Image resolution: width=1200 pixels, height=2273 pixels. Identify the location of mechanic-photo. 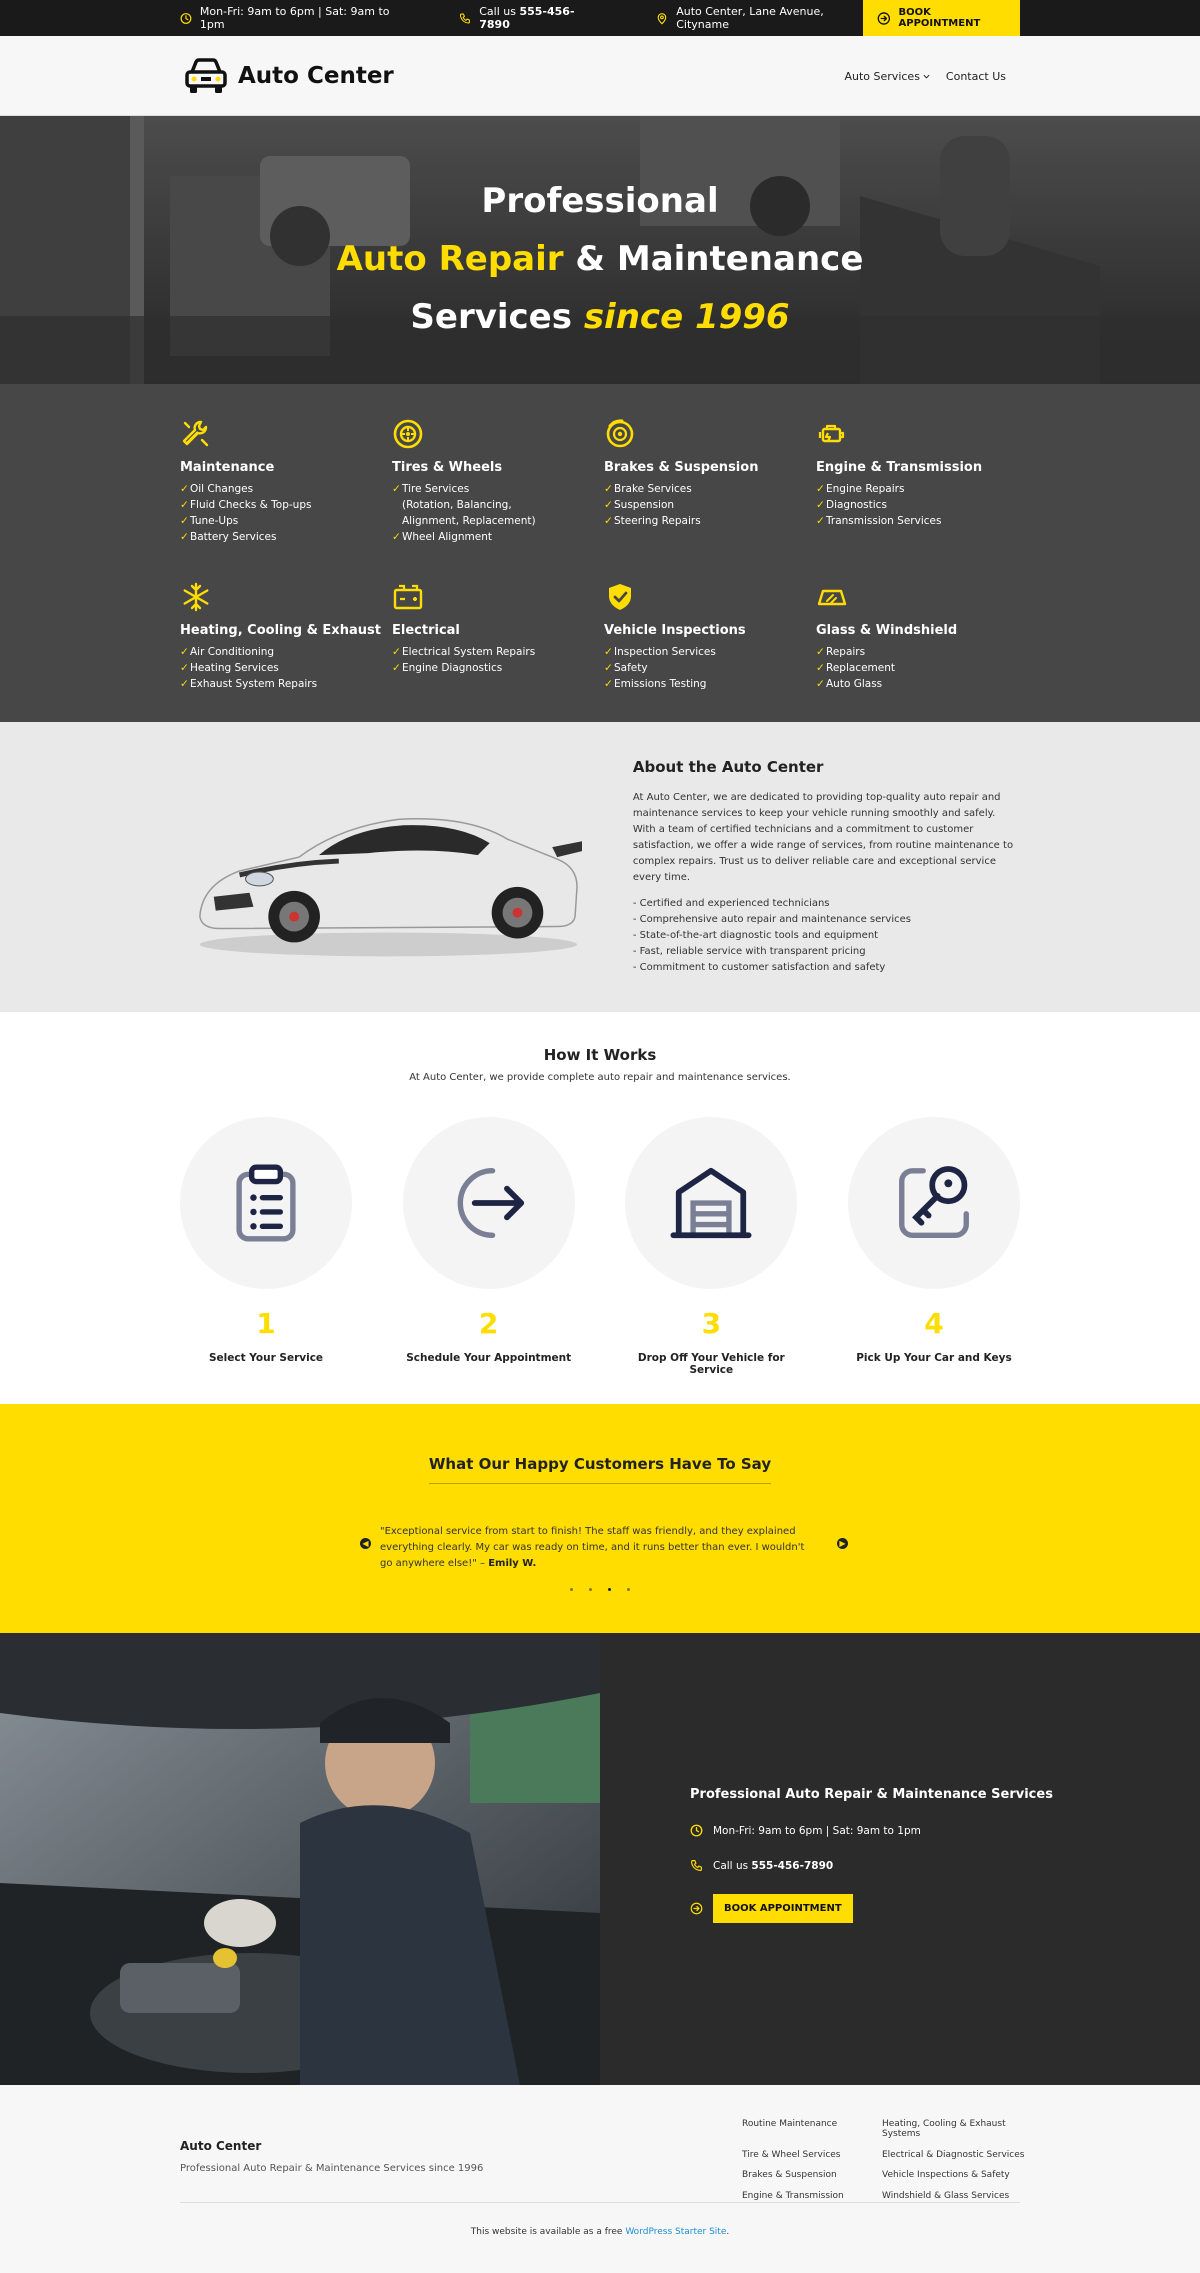
(300, 1859).